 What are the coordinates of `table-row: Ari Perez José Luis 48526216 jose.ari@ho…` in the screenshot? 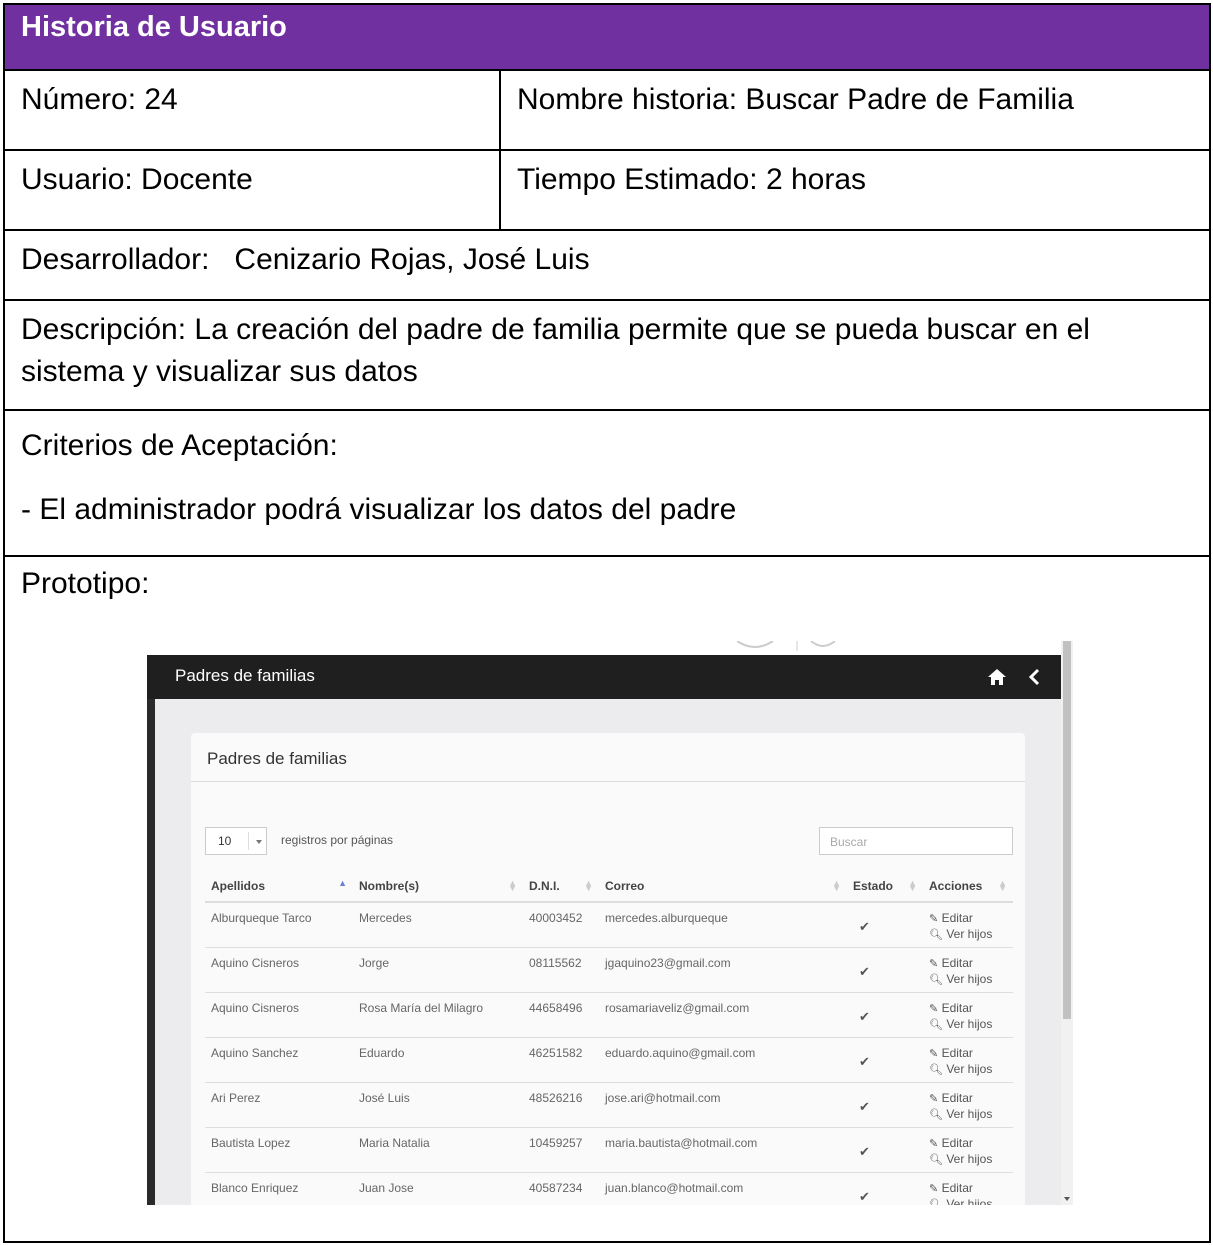 It's located at (609, 1105).